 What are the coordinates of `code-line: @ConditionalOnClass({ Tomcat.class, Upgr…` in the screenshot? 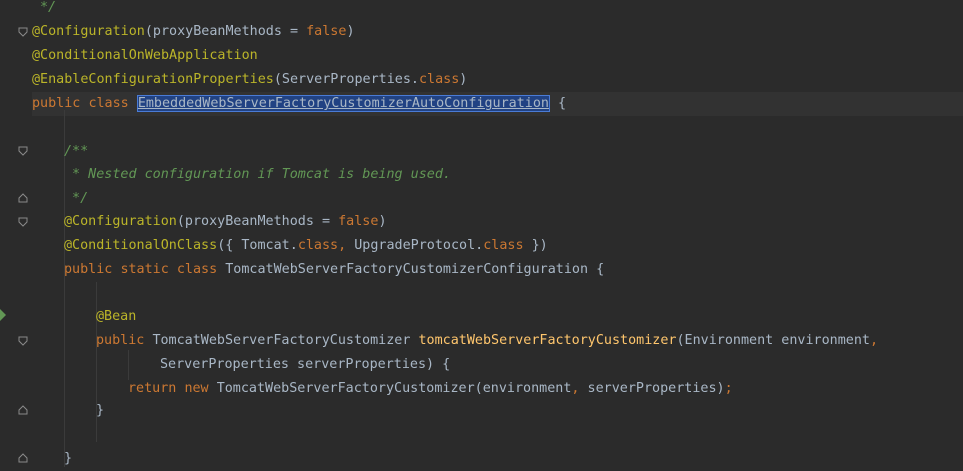 It's located at (306, 246).